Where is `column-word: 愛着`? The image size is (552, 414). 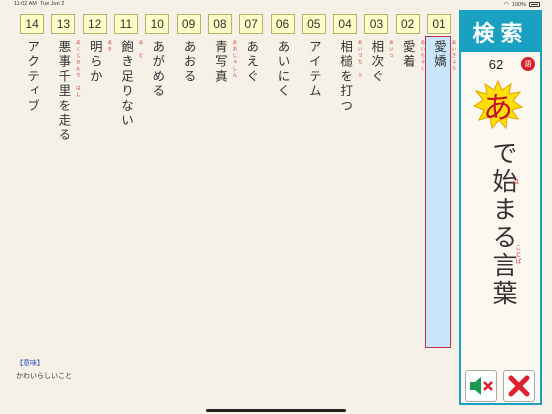 column-word: 愛着 is located at coordinates (408, 54).